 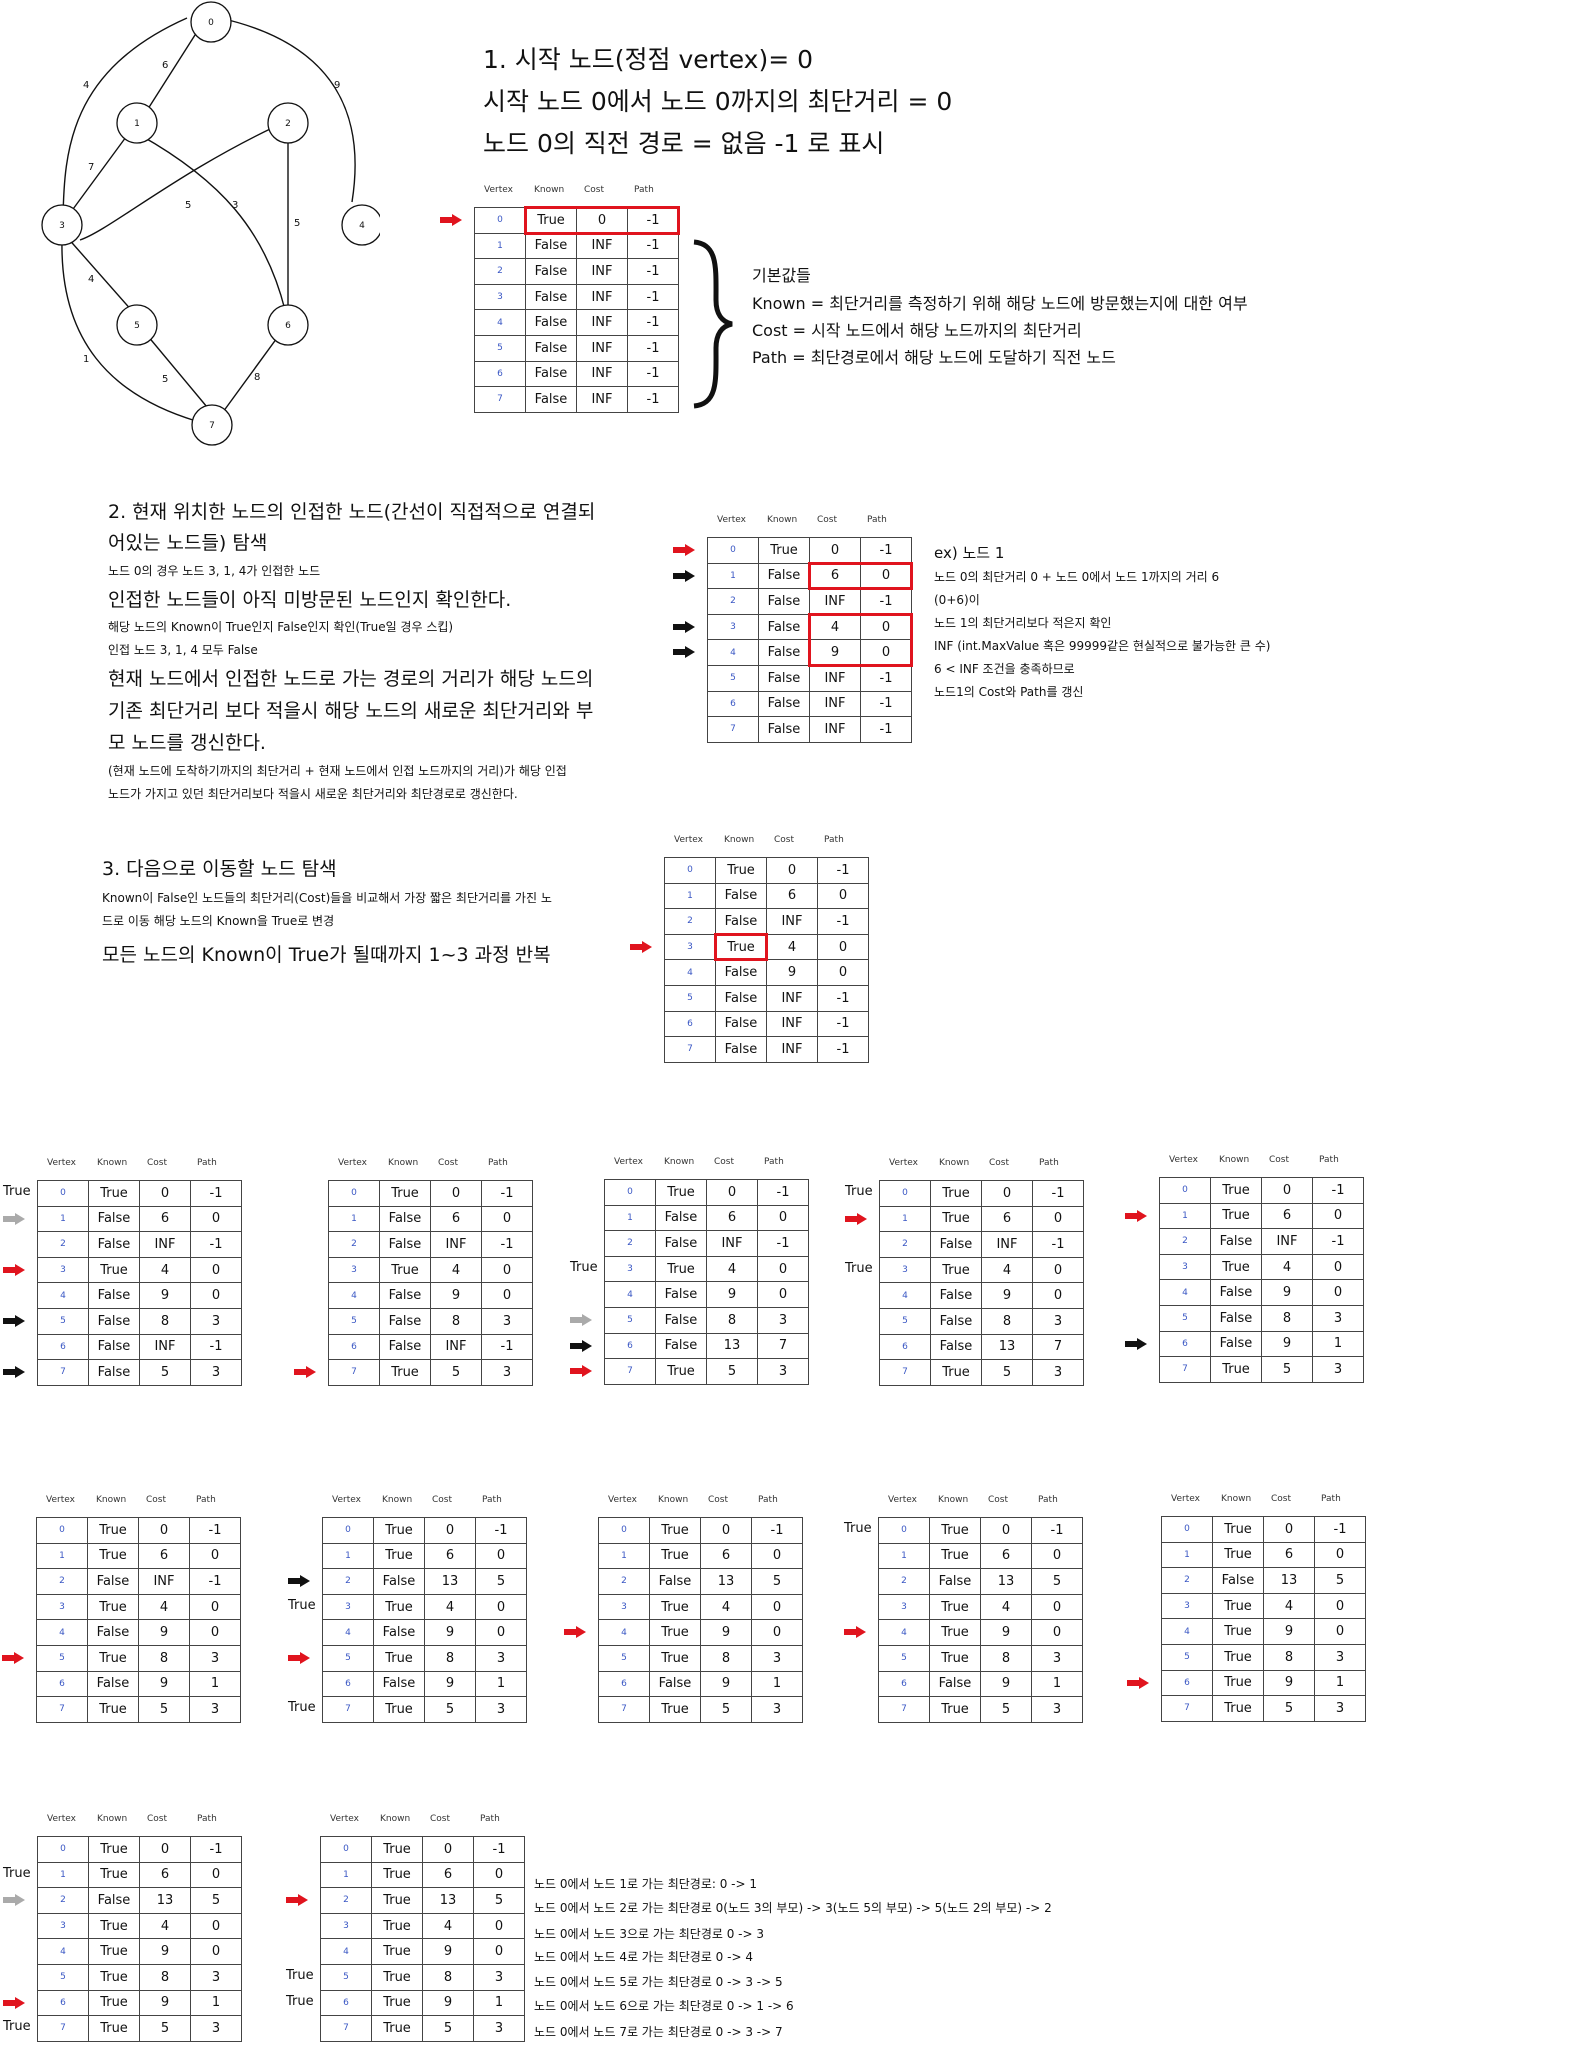 I want to click on column-header: Vertex, so click(x=1185, y=1499).